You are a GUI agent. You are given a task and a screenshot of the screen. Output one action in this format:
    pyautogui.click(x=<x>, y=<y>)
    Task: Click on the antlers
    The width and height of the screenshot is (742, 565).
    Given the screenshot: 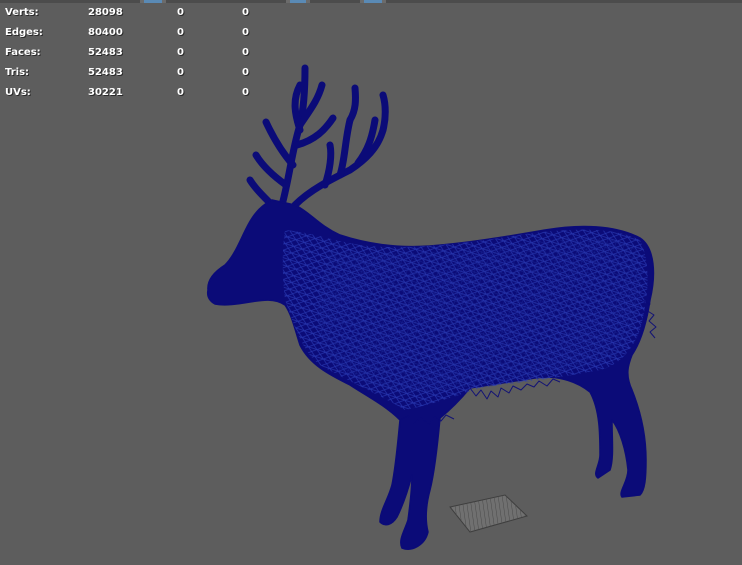 What is the action you would take?
    pyautogui.click(x=317, y=136)
    